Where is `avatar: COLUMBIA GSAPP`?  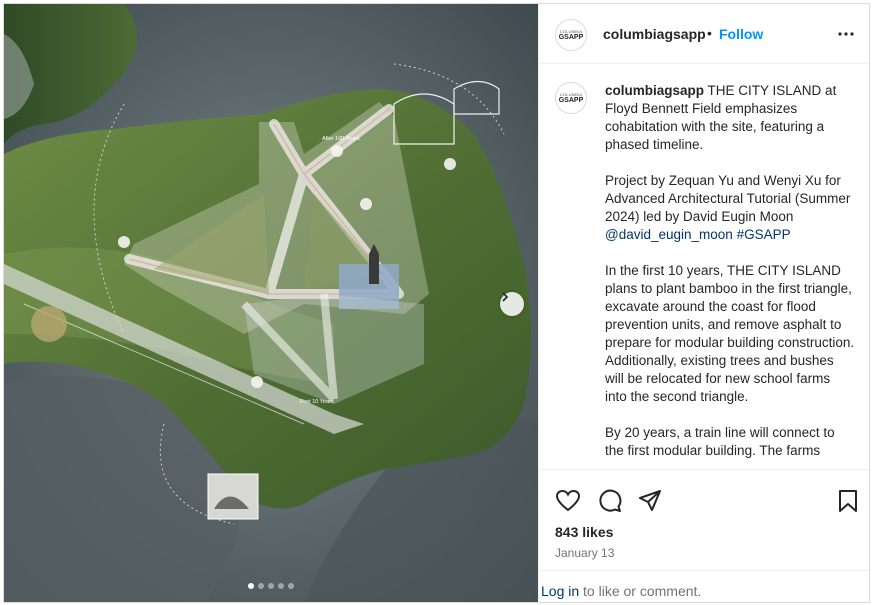
avatar: COLUMBIA GSAPP is located at coordinates (571, 35).